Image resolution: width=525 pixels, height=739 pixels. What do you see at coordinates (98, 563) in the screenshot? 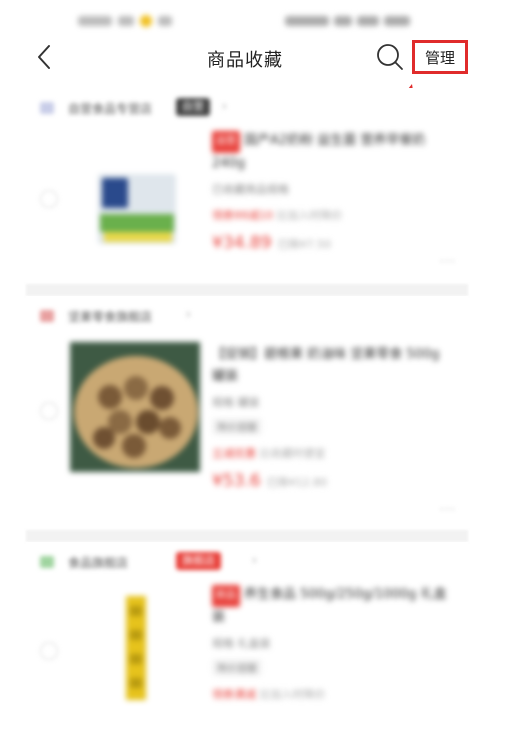
I see `store-name: 食品旗舰店` at bounding box center [98, 563].